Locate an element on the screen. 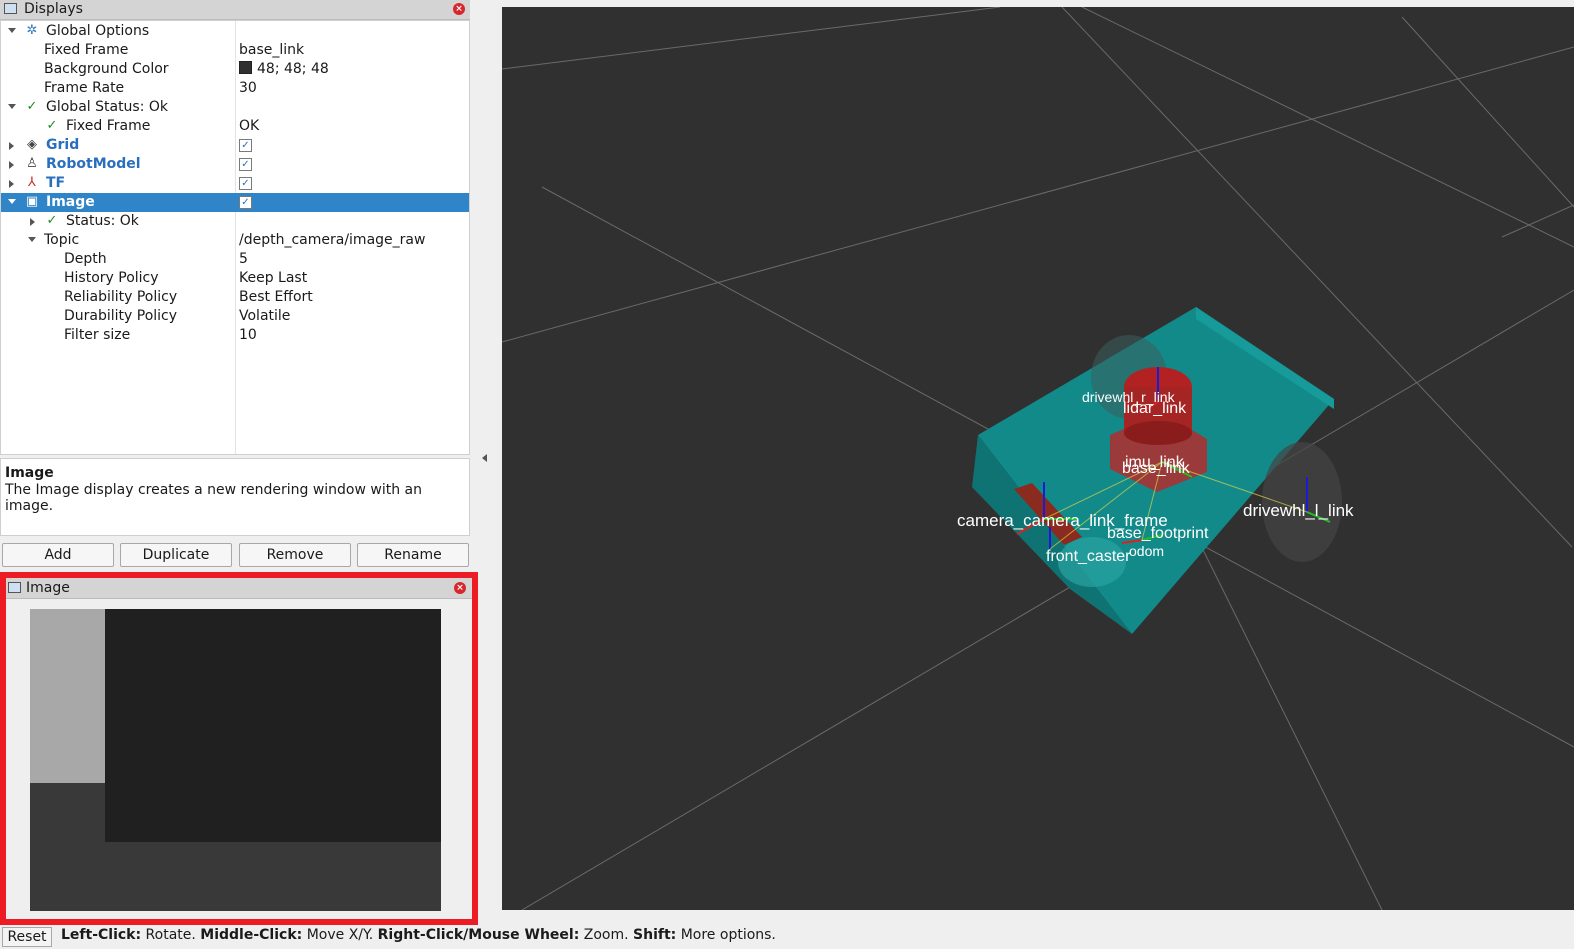 The width and height of the screenshot is (1574, 949). hint-action: More options. is located at coordinates (726, 935).